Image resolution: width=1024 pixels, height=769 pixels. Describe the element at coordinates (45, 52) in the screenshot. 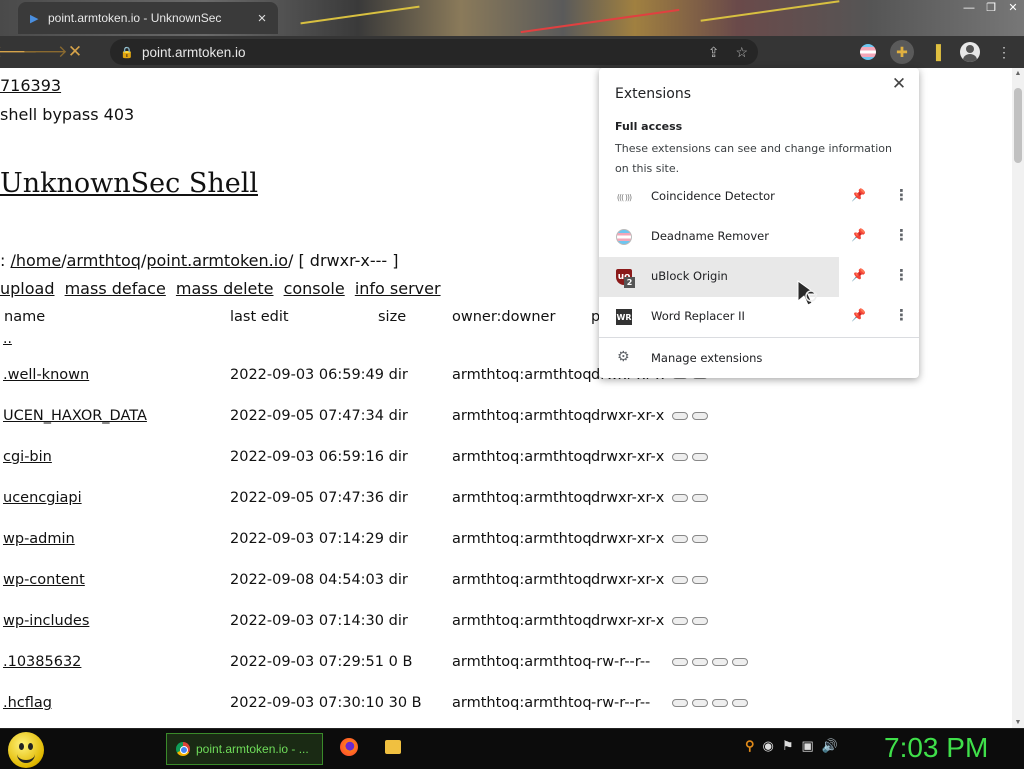

I see `forward-arrow-icon: 🡒` at that location.